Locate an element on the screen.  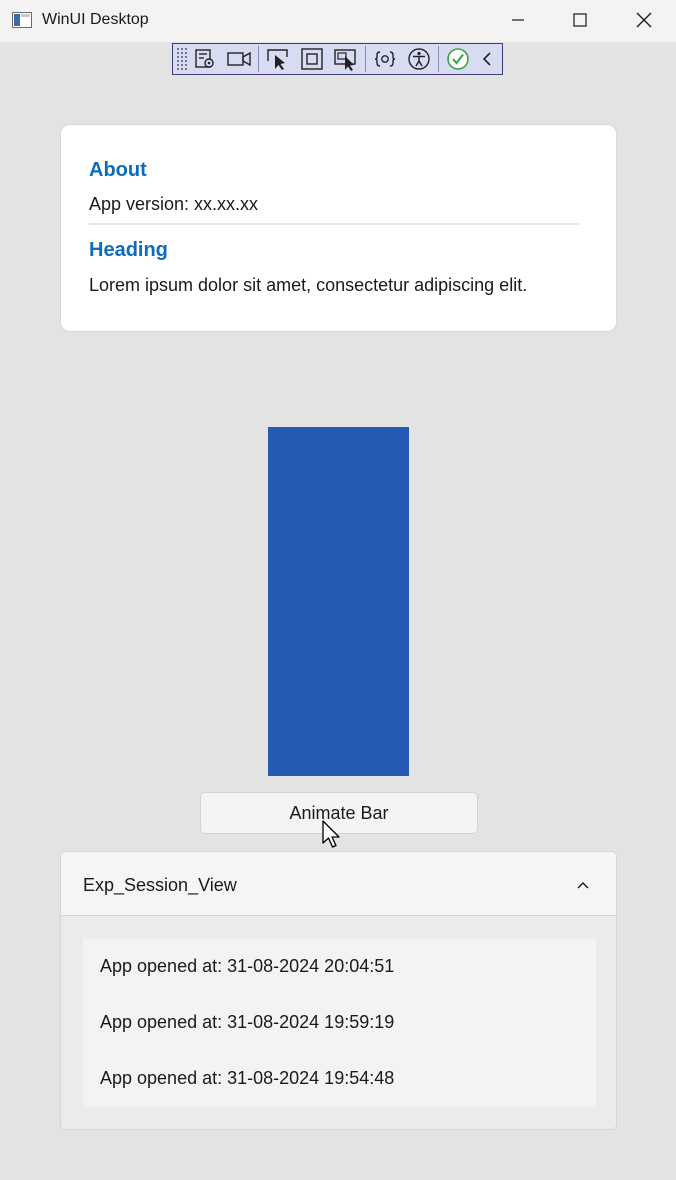
mouse-cursor-icon is located at coordinates (331, 834).